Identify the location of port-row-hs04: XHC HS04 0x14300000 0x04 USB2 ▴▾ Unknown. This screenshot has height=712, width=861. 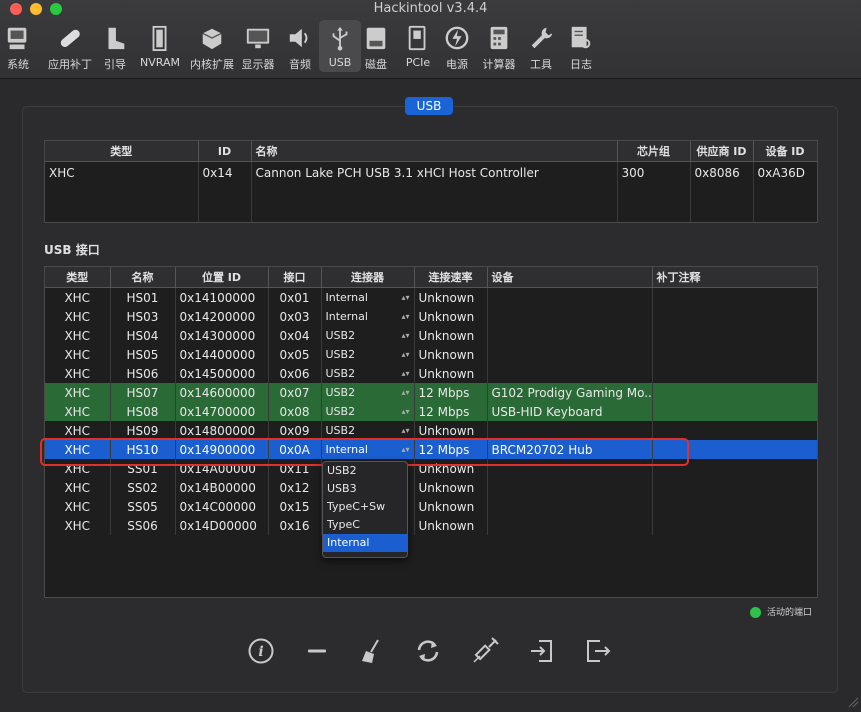
(431, 335).